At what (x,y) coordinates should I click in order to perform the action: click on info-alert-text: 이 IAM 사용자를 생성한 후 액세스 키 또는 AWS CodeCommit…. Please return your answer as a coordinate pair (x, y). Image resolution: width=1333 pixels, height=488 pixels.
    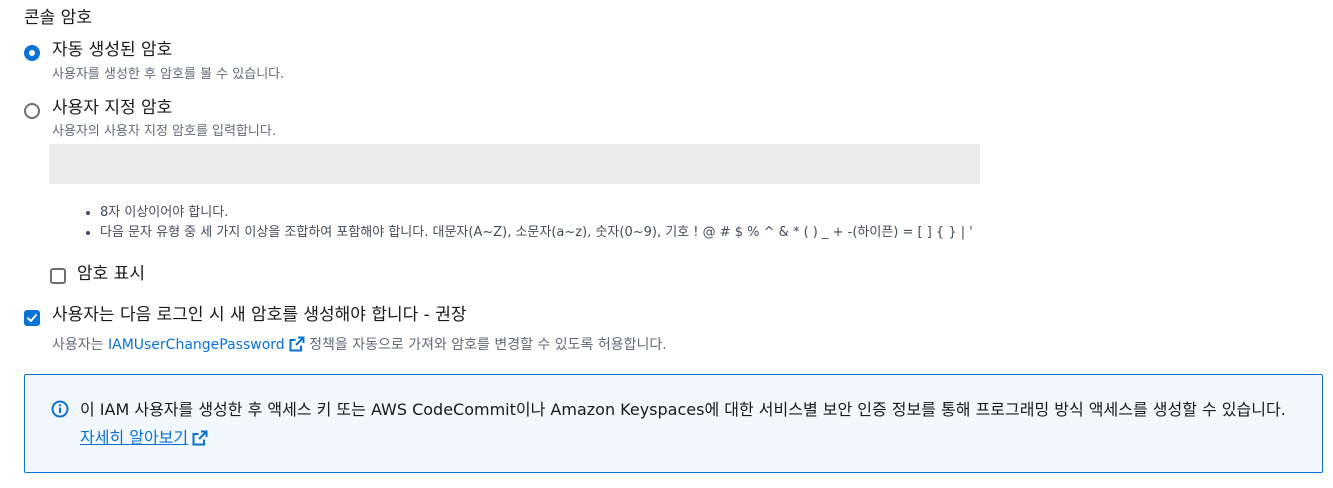
    Looking at the image, I should click on (690, 424).